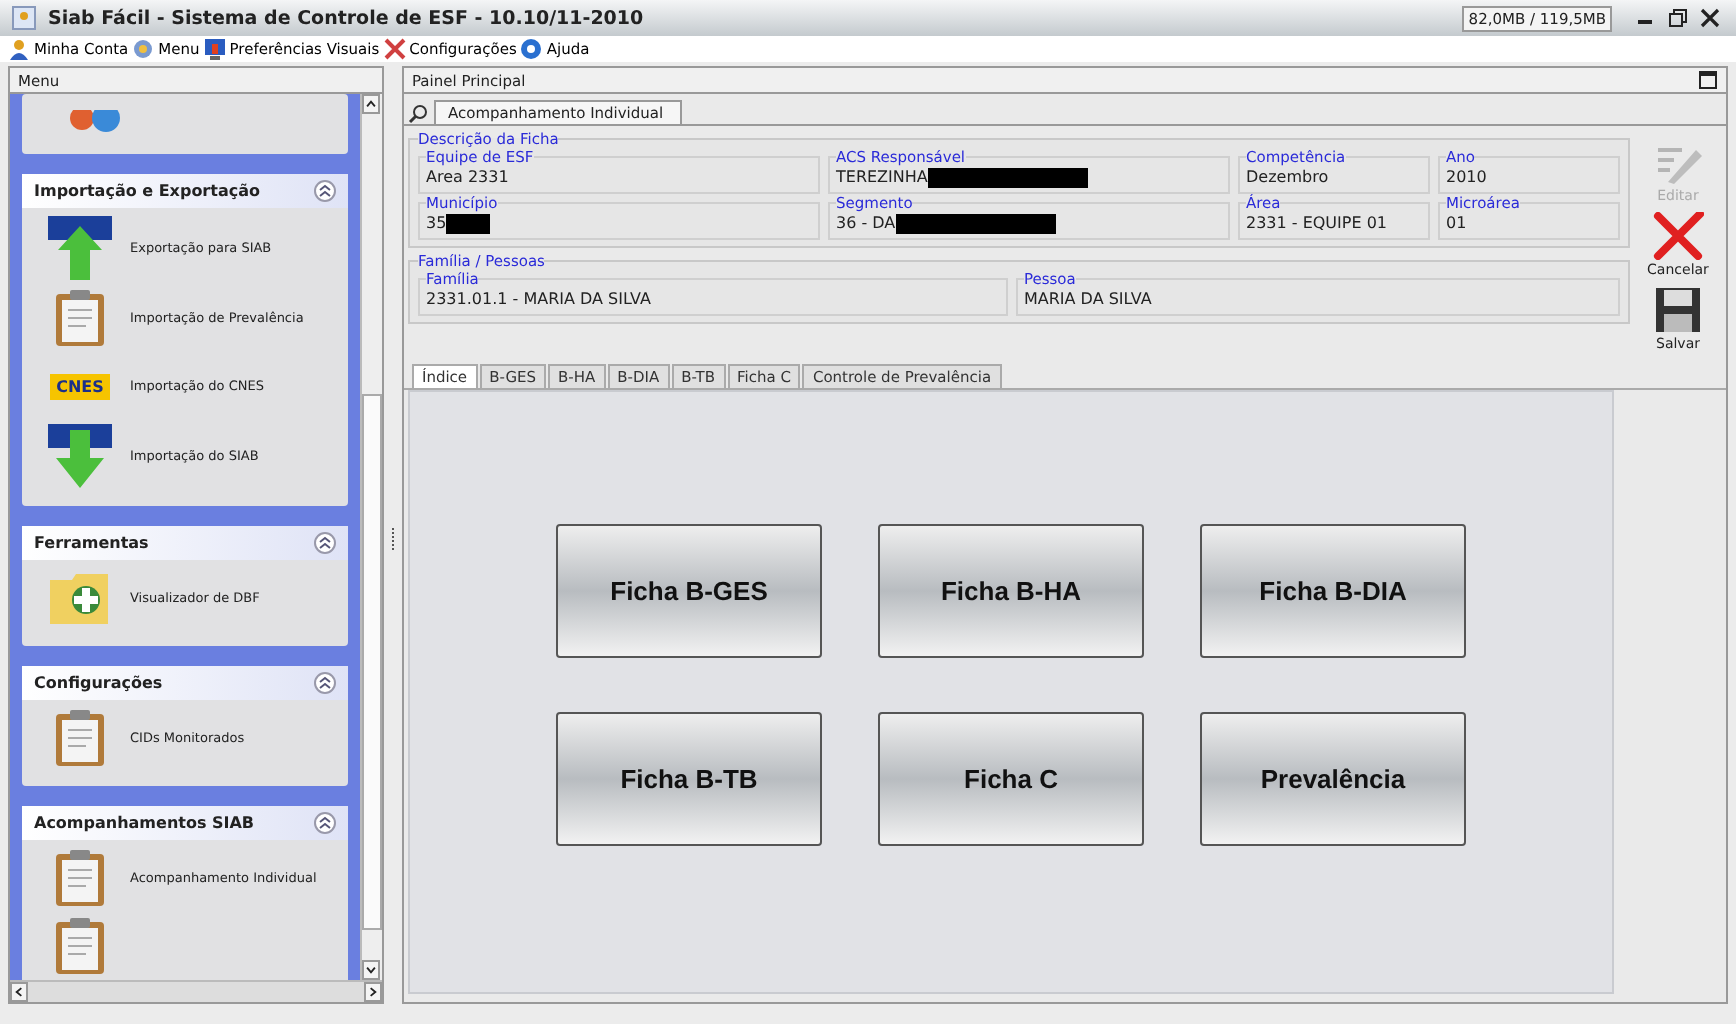  What do you see at coordinates (185, 543) in the screenshot?
I see `section-header: Ferramentas` at bounding box center [185, 543].